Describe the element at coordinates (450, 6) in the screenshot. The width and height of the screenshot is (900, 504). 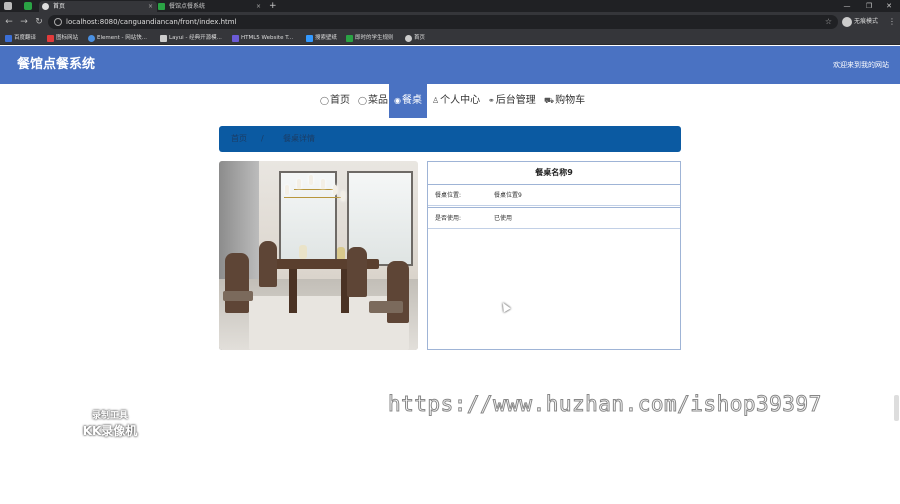
I see `browser-tab-bar: 首页 × 餐馆点餐系统 × + — ❐ ✕` at that location.